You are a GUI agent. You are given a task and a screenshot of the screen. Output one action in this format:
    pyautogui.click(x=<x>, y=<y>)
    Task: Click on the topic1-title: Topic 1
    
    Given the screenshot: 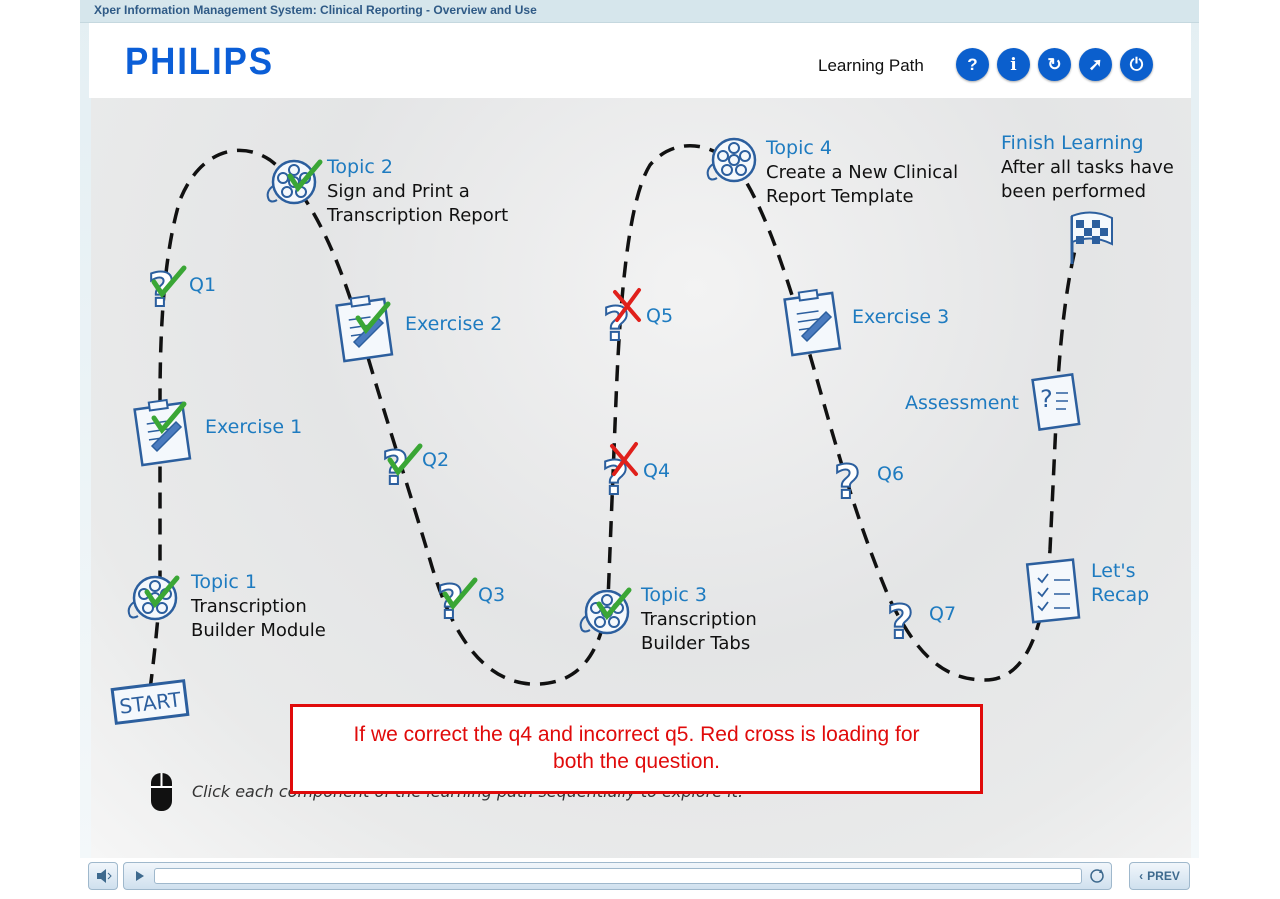 What is the action you would take?
    pyautogui.click(x=224, y=582)
    